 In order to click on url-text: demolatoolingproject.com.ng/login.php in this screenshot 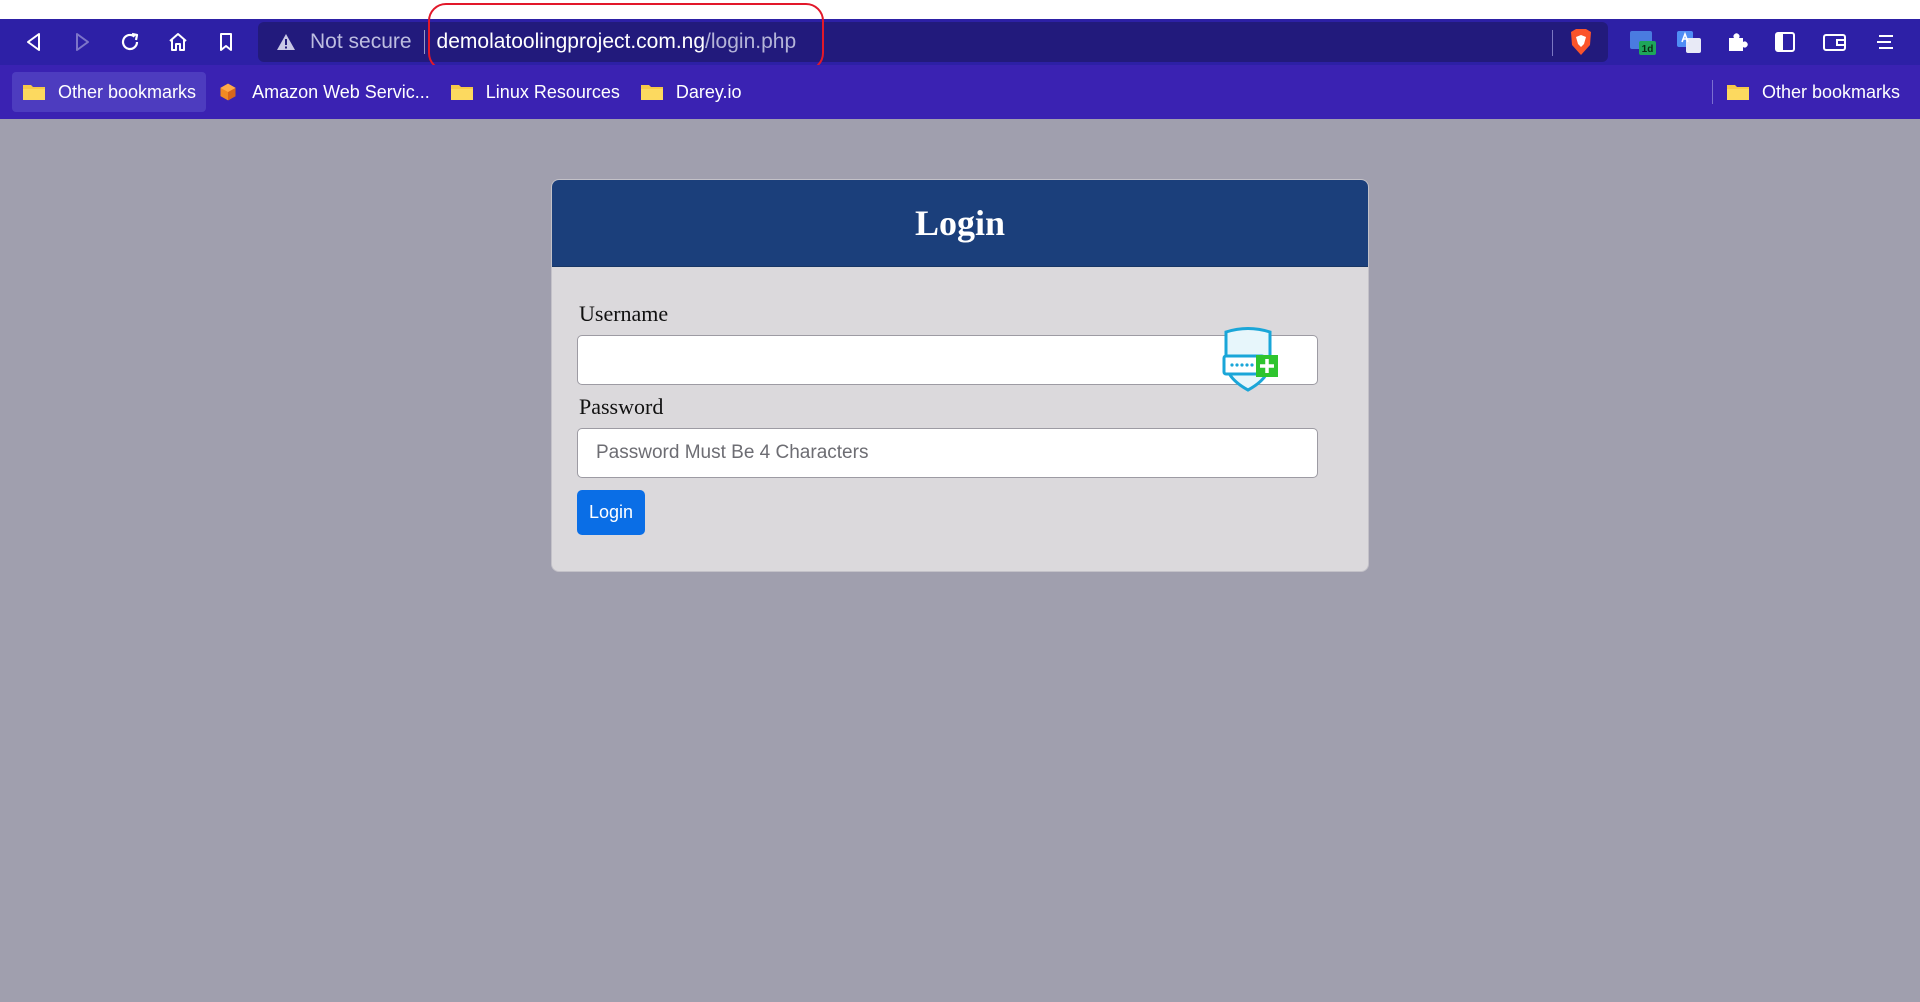, I will do `click(617, 42)`.